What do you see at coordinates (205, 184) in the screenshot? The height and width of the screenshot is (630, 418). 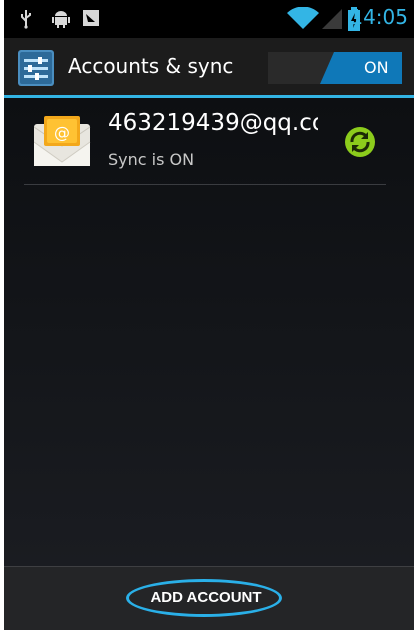 I see `row-divider` at bounding box center [205, 184].